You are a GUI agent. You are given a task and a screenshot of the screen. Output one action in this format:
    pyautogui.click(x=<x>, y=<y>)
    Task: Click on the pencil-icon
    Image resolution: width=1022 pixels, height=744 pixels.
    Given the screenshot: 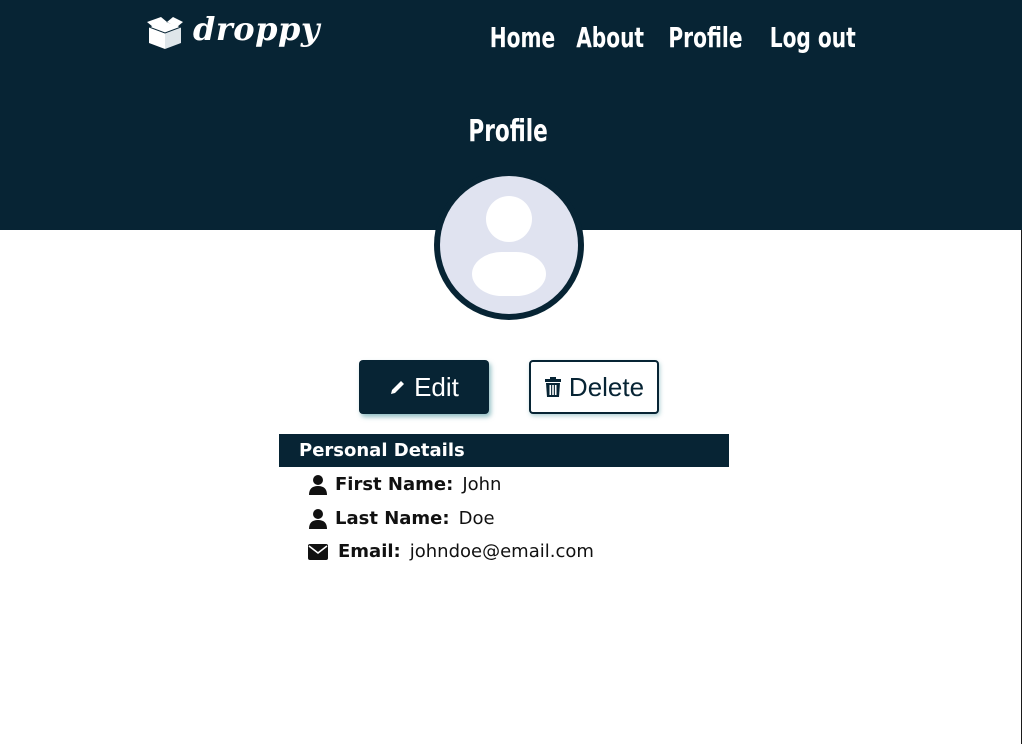 What is the action you would take?
    pyautogui.click(x=398, y=387)
    